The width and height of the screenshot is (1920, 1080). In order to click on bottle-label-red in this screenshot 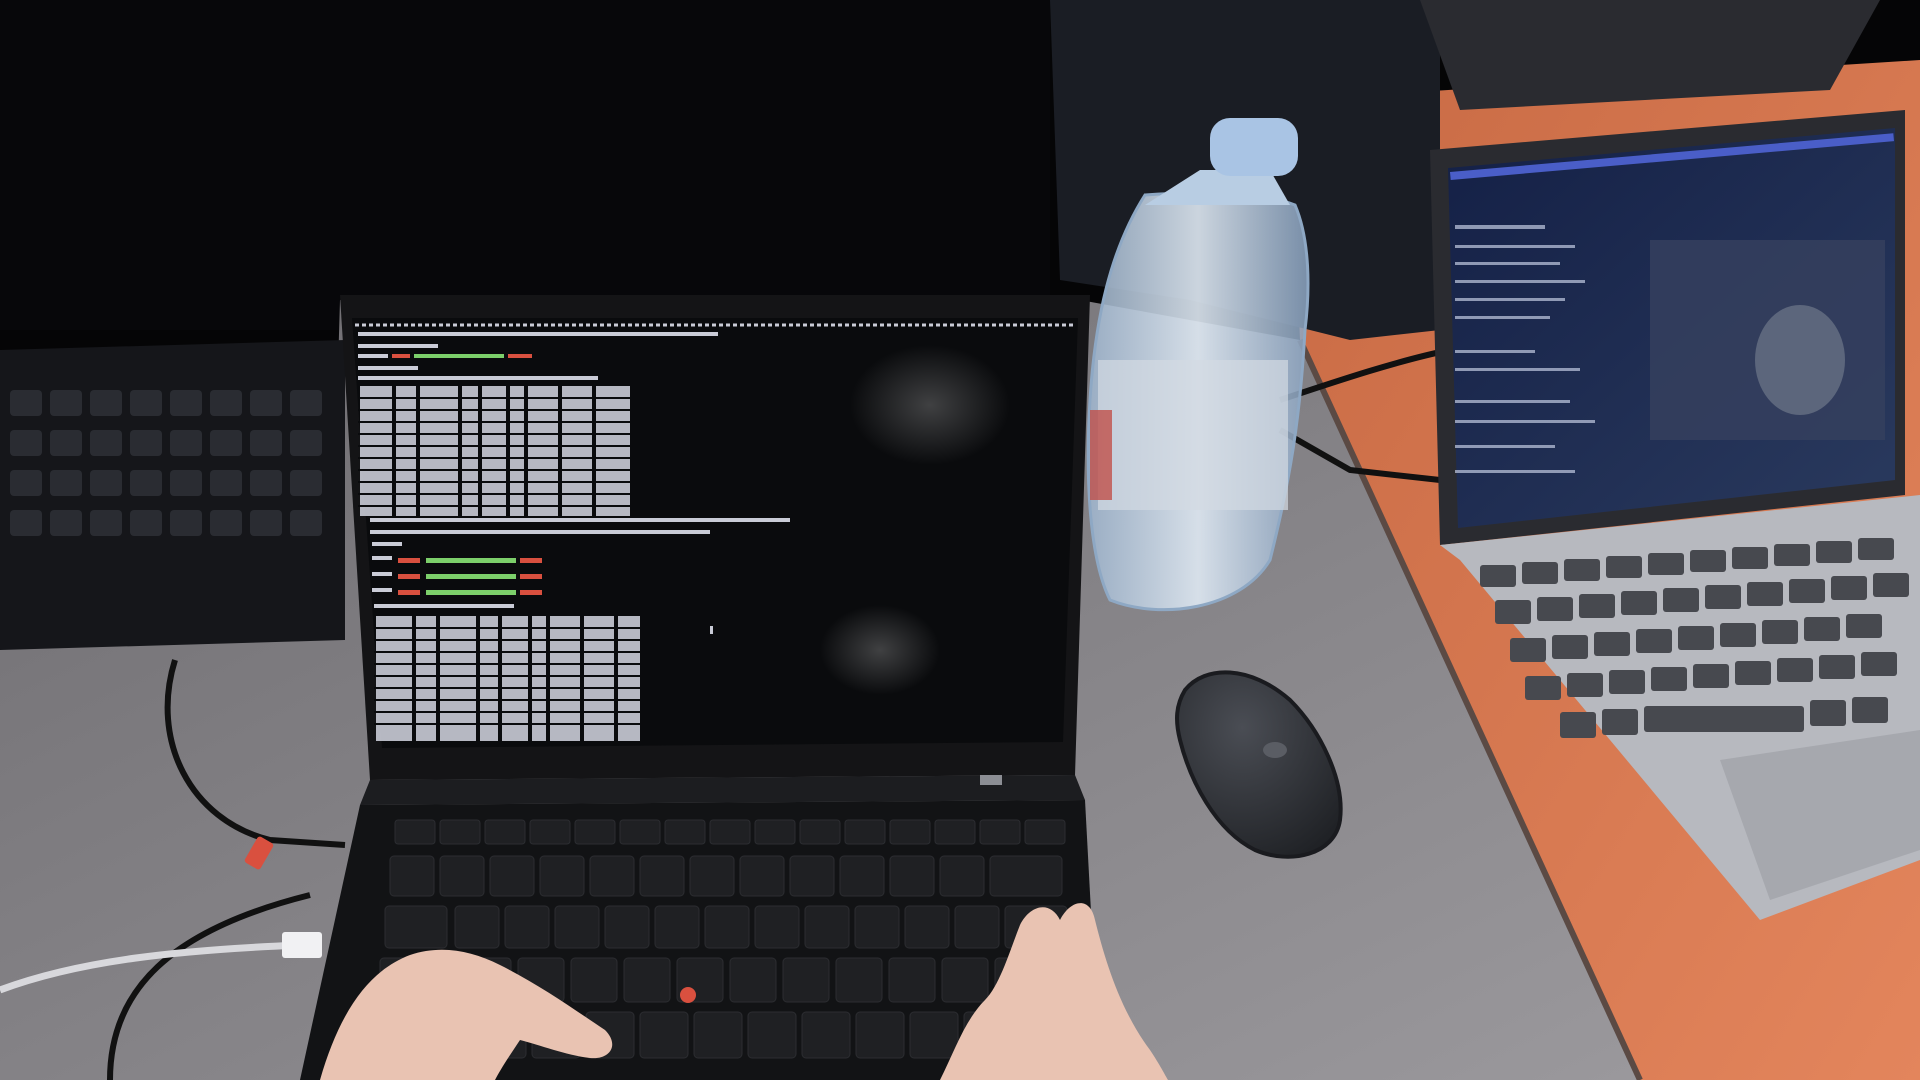, I will do `click(1101, 455)`.